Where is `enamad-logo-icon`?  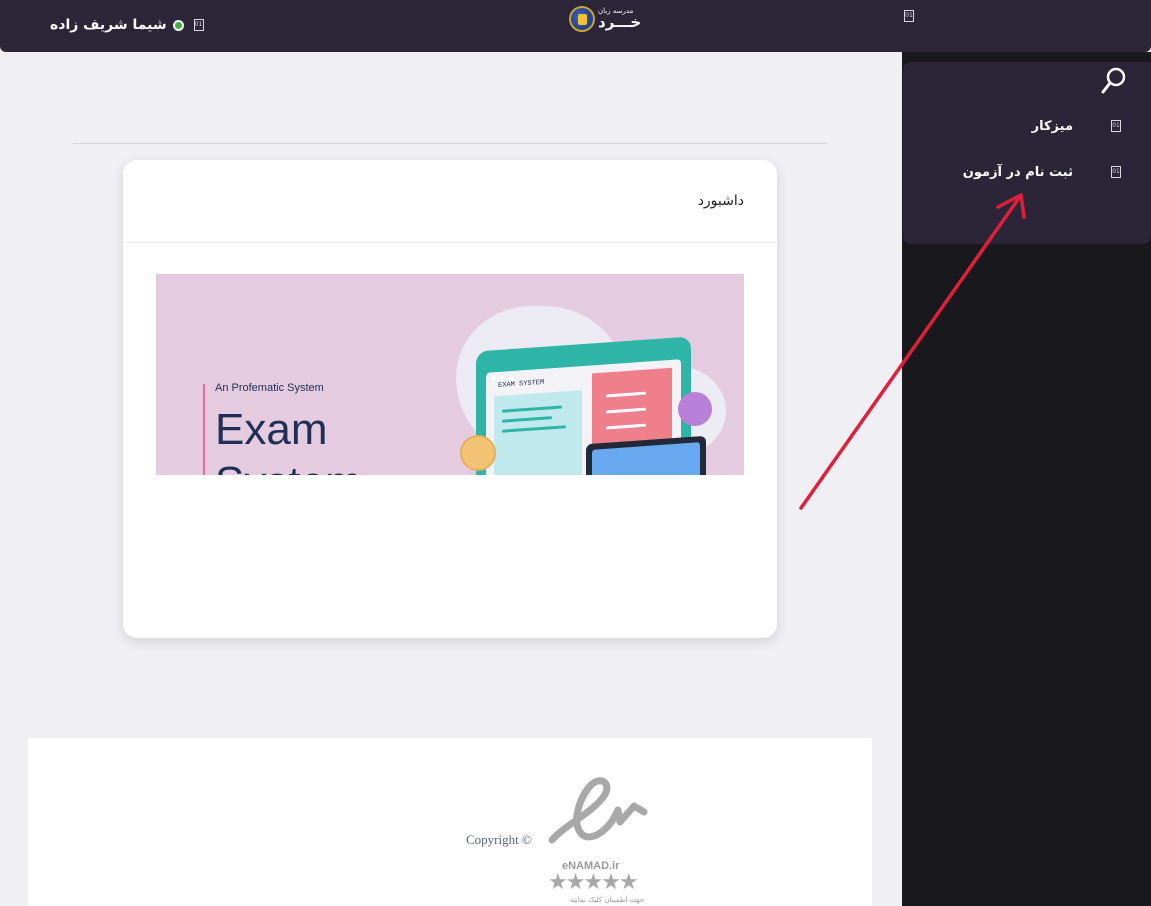 enamad-logo-icon is located at coordinates (598, 810).